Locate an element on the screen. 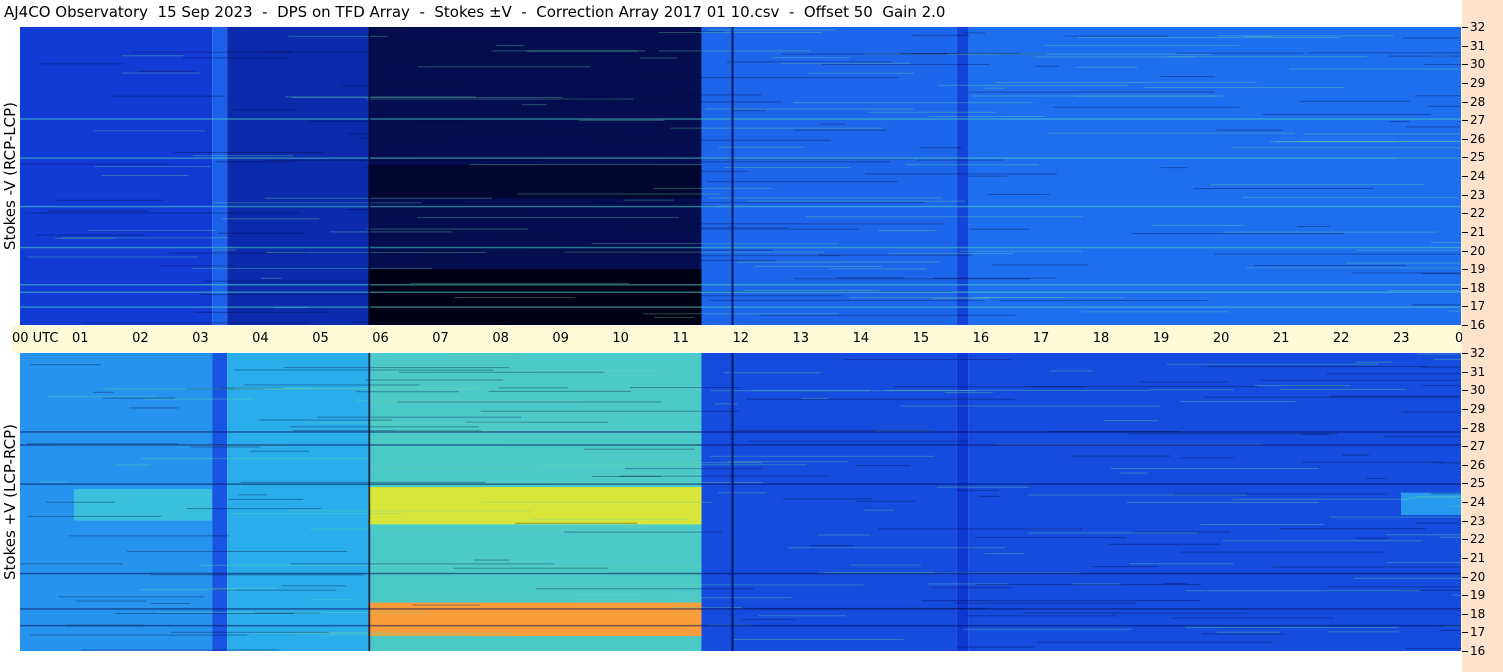 This screenshot has width=1503, height=672. frequency-tick-label: 18 is located at coordinates (1478, 287).